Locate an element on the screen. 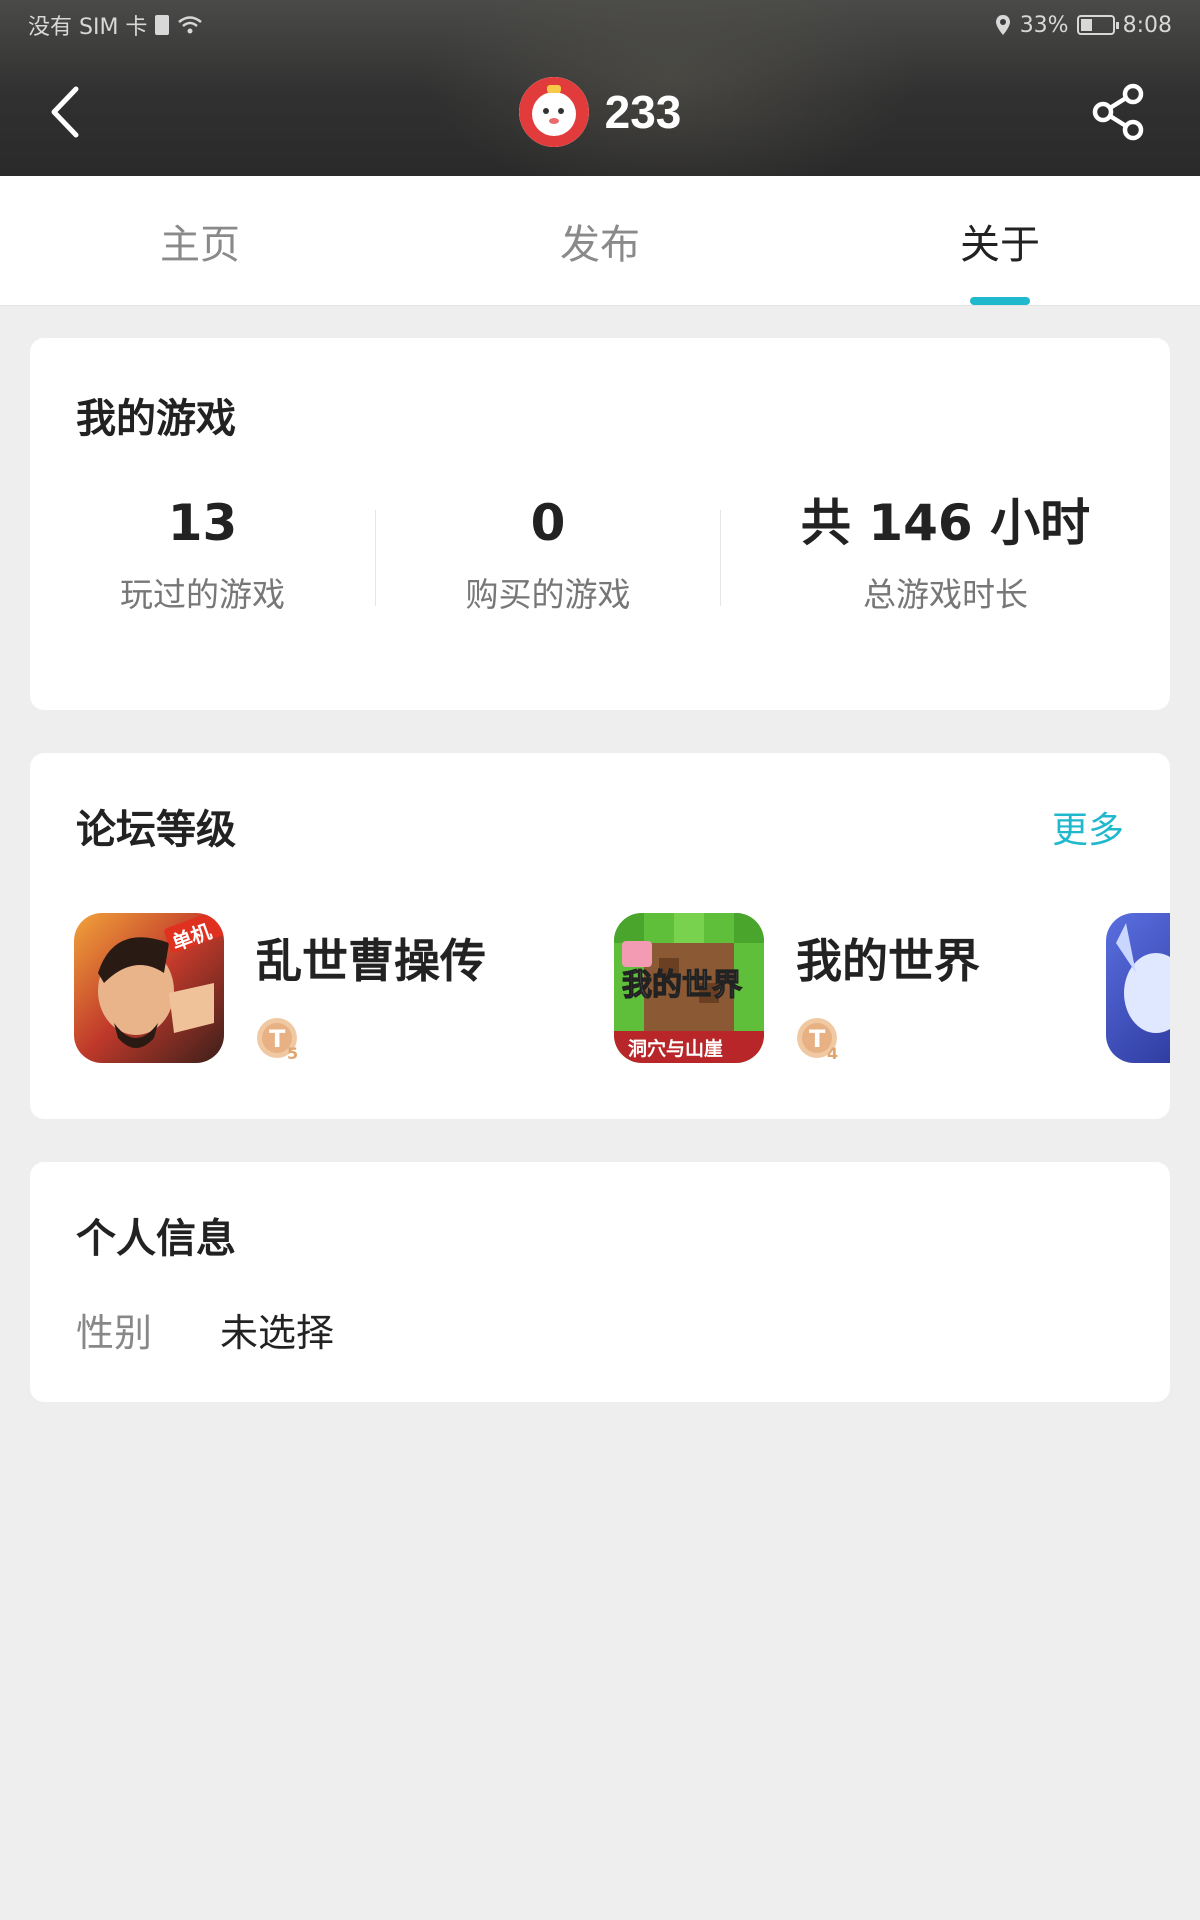 The height and width of the screenshot is (1920, 1200). tab-label: 发布 is located at coordinates (600, 244).